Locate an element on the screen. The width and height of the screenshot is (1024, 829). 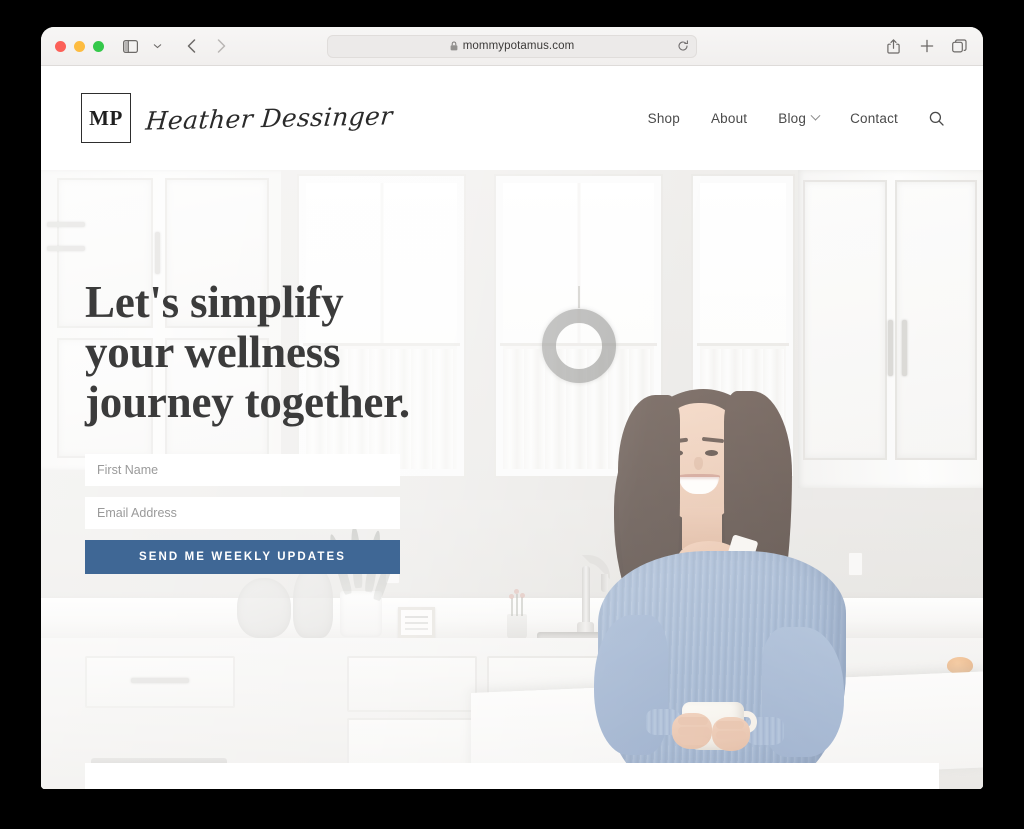
reload-icon is located at coordinates (683, 46).